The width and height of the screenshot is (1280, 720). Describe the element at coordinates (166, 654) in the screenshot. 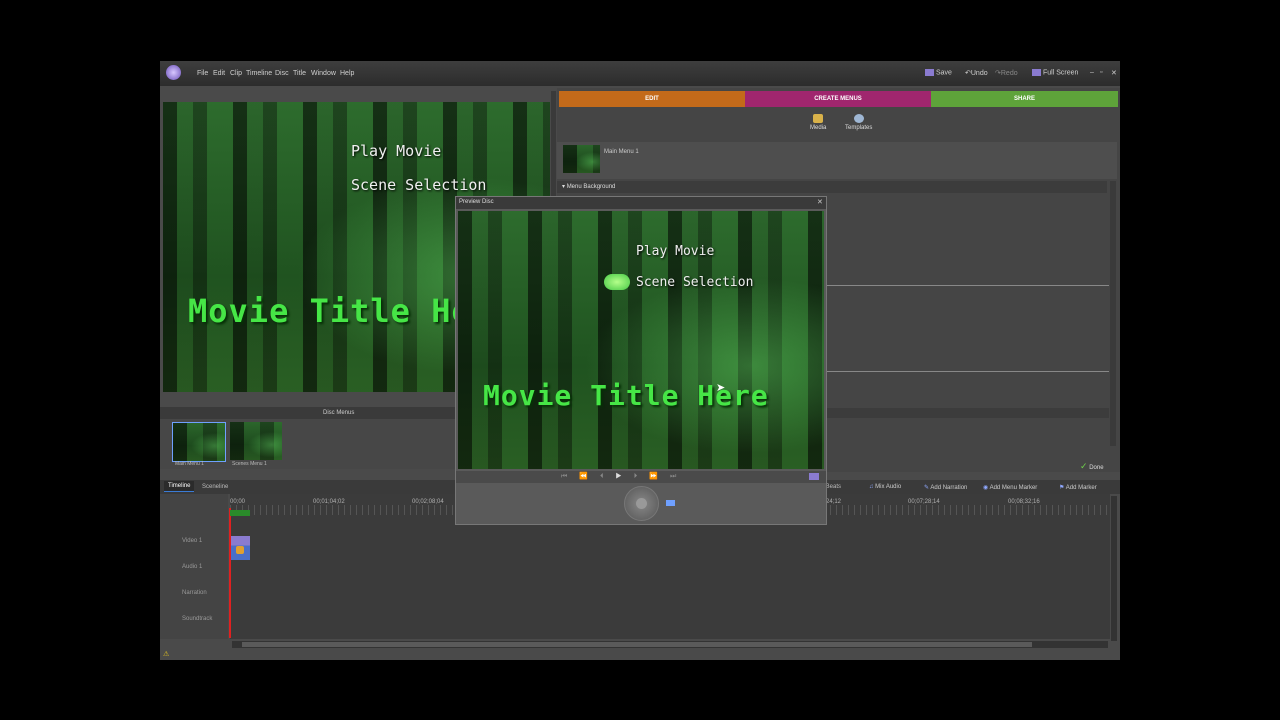

I see `warning-icon: ⚠` at that location.